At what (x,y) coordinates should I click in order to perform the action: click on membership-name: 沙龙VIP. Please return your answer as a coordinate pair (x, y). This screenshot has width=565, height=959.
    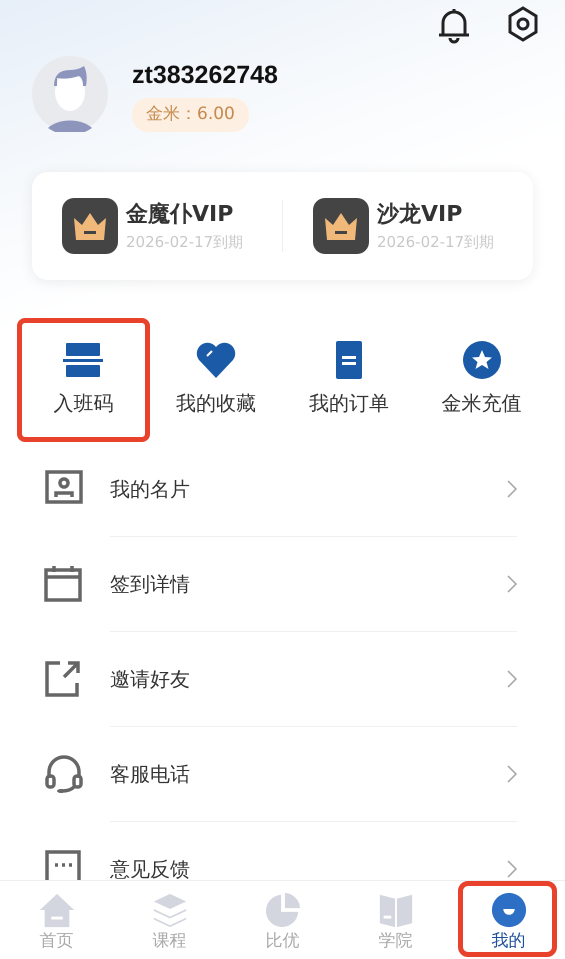
    Looking at the image, I should click on (420, 215).